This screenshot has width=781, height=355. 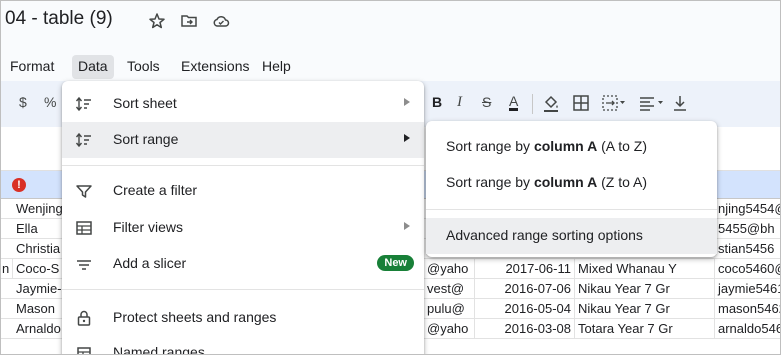 What do you see at coordinates (159, 349) in the screenshot?
I see `menu-item-label: Named ranges` at bounding box center [159, 349].